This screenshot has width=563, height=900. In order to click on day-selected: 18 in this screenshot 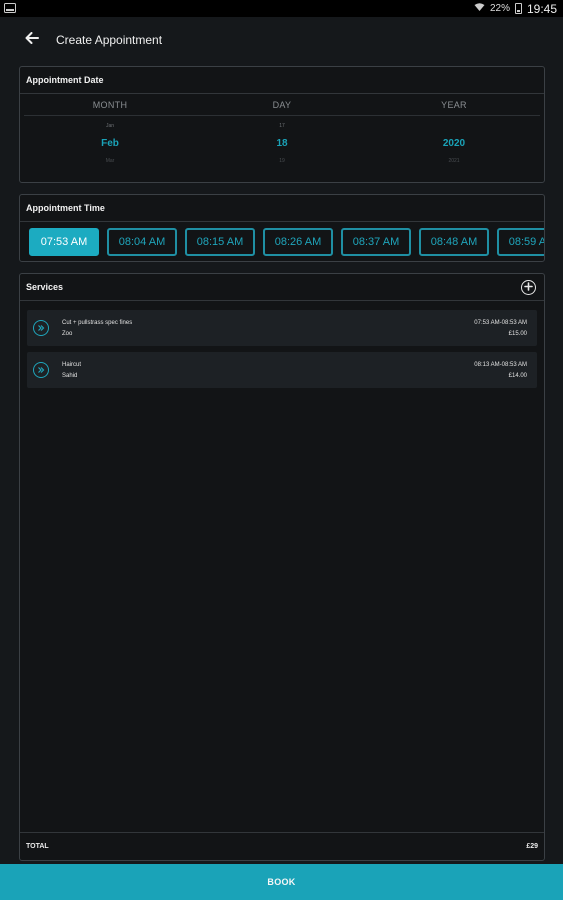, I will do `click(281, 145)`.